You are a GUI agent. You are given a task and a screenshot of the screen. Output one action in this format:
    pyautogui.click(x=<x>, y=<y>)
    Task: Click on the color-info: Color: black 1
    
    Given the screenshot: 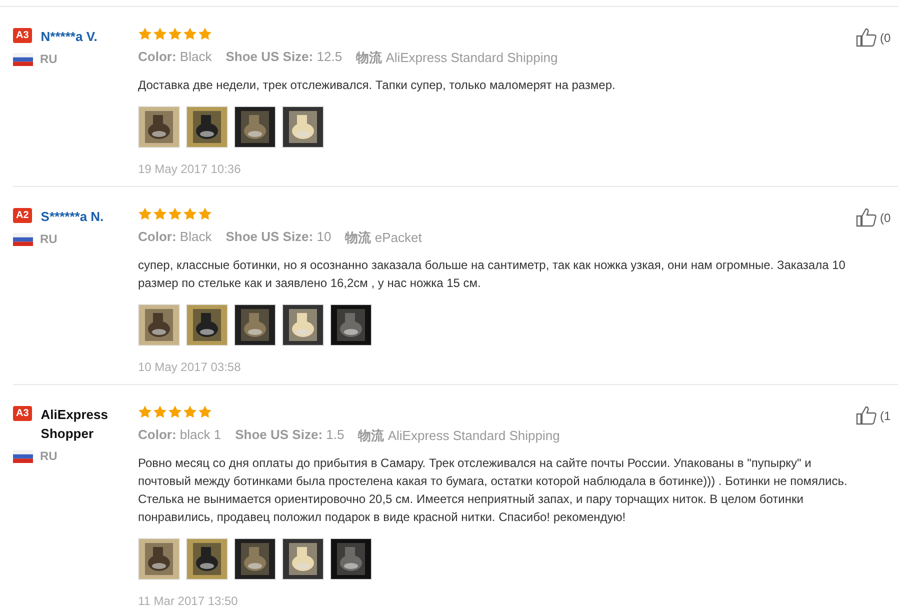 What is the action you would take?
    pyautogui.click(x=180, y=435)
    